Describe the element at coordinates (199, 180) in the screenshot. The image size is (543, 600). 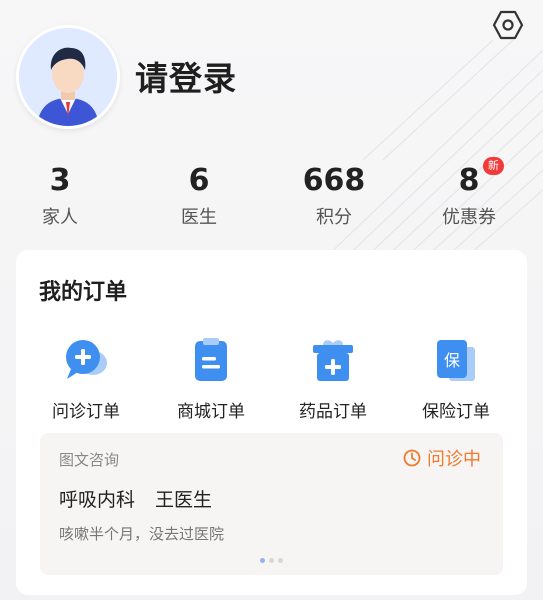
I see `stat-value: 6` at that location.